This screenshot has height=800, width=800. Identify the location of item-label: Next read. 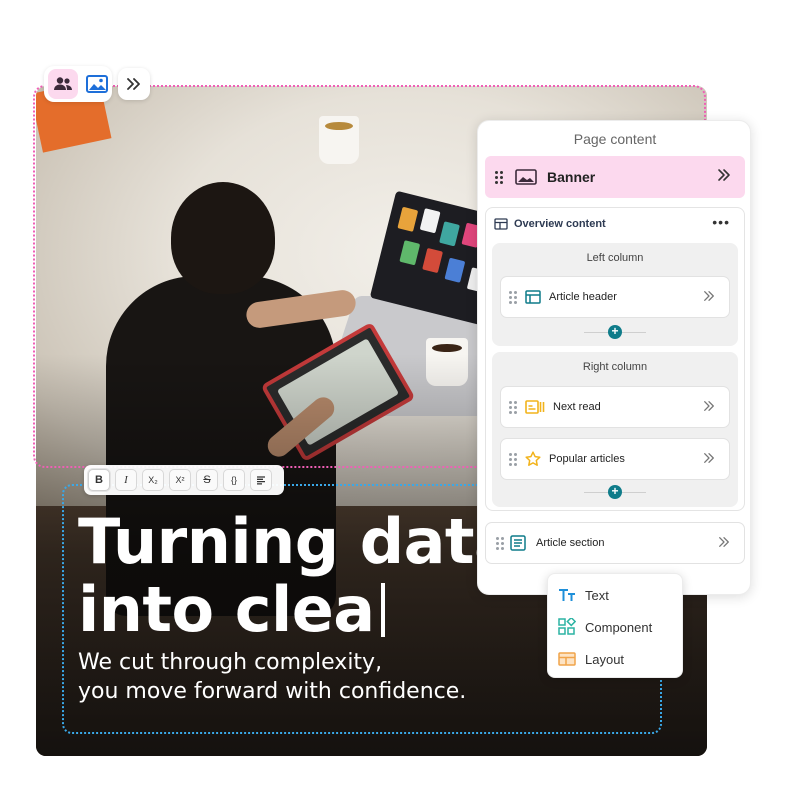
(577, 407).